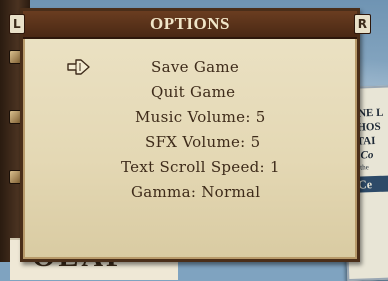 The image size is (388, 281). What do you see at coordinates (193, 92) in the screenshot?
I see `menu-item-quit-game: Quit Game` at bounding box center [193, 92].